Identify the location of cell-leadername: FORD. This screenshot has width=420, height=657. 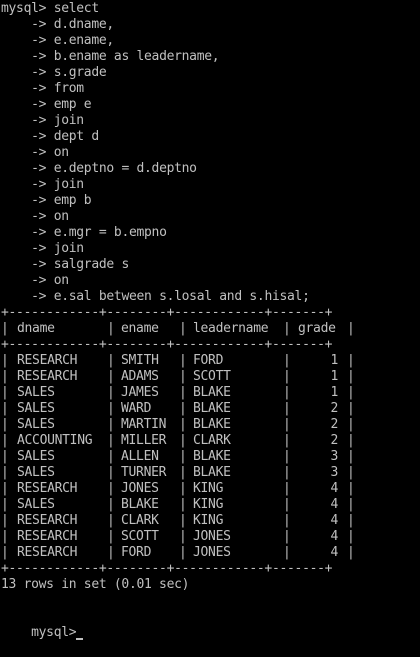
(208, 360).